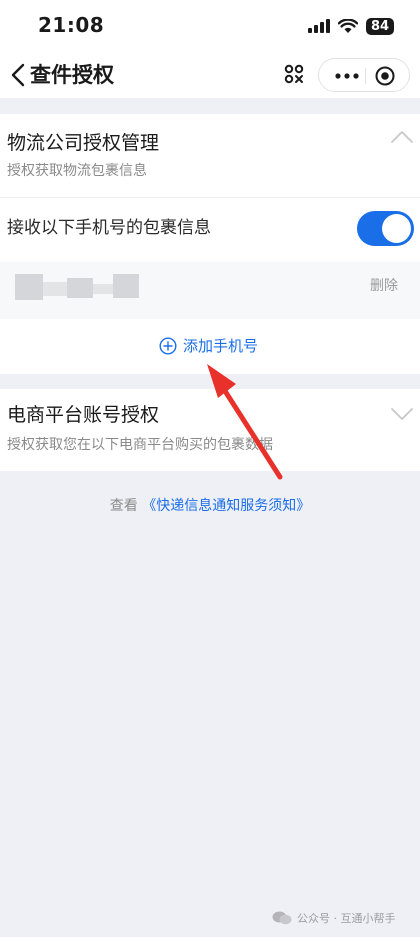 The height and width of the screenshot is (937, 420). What do you see at coordinates (226, 506) in the screenshot?
I see `service-notice-link: 《快递信息通知服务须知》` at bounding box center [226, 506].